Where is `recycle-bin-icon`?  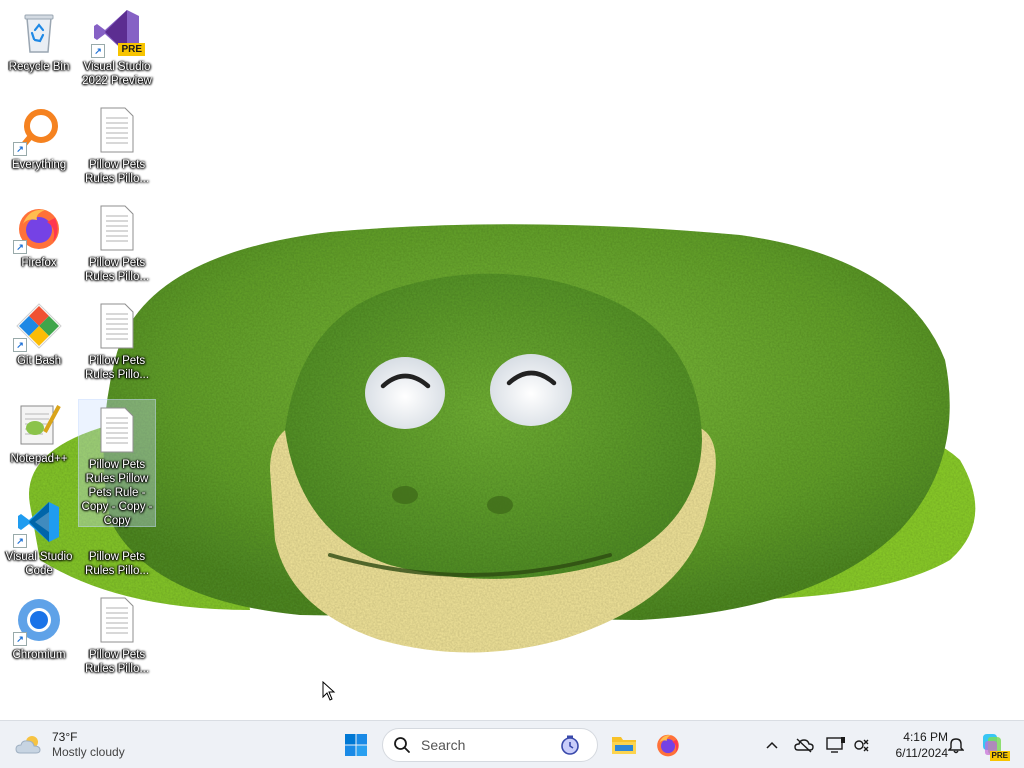
recycle-bin-icon is located at coordinates (39, 32).